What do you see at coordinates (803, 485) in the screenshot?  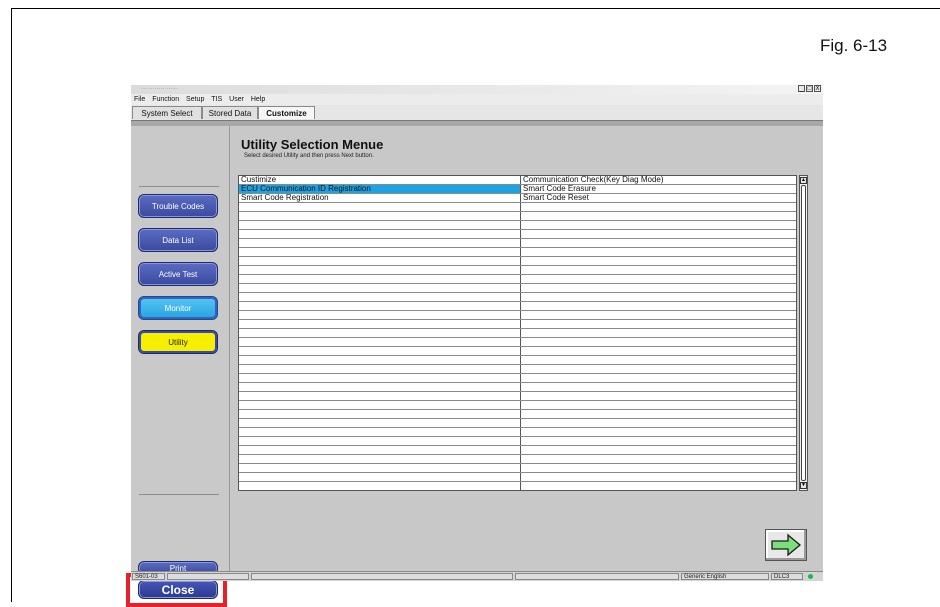 I see `scroll-down-icon: ▼` at bounding box center [803, 485].